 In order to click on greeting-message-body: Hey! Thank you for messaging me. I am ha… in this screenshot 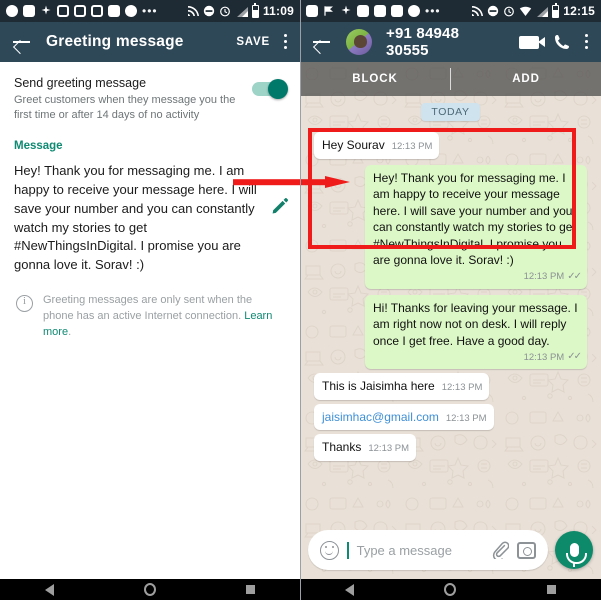, I will do `click(150, 213)`.